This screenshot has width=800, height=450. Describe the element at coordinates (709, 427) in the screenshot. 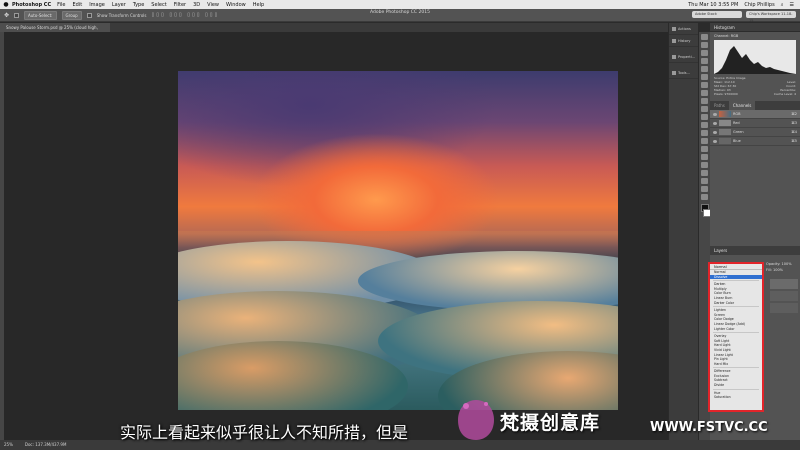

I see `watermark-url: WWW.FSTVC.CC` at that location.